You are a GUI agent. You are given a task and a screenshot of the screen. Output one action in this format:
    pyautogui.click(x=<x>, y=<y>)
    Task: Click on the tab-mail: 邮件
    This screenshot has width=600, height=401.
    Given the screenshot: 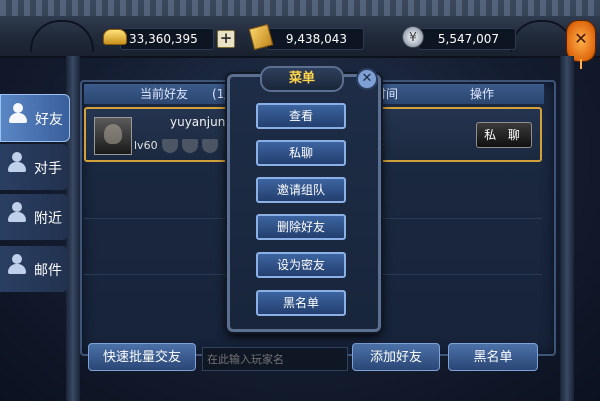 What is the action you would take?
    pyautogui.click(x=34, y=269)
    